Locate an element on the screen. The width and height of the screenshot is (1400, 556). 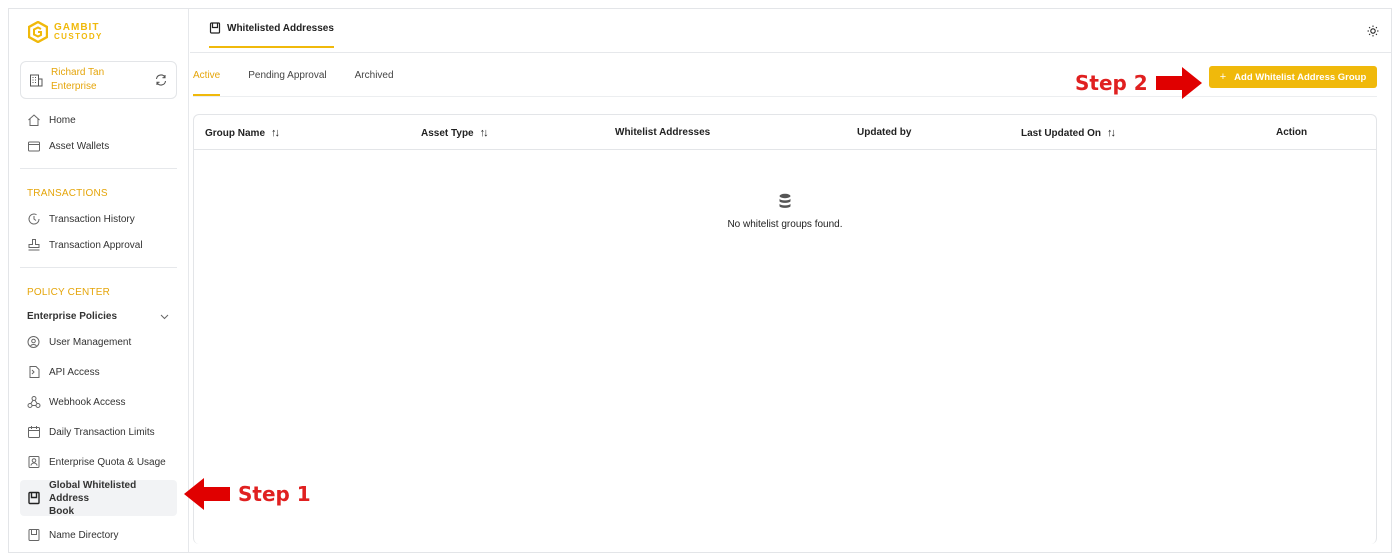
column-whitelist-addresses: Whitelist Addresses is located at coordinates (662, 132).